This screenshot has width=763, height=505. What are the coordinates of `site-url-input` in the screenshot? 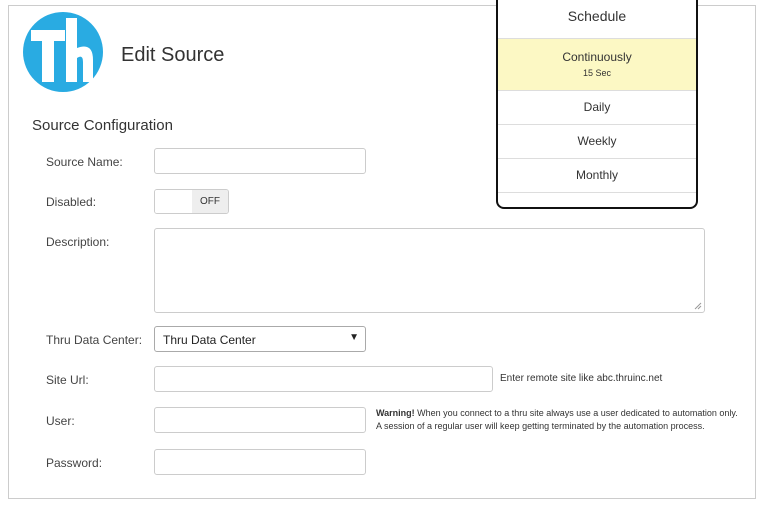 It's located at (323, 379).